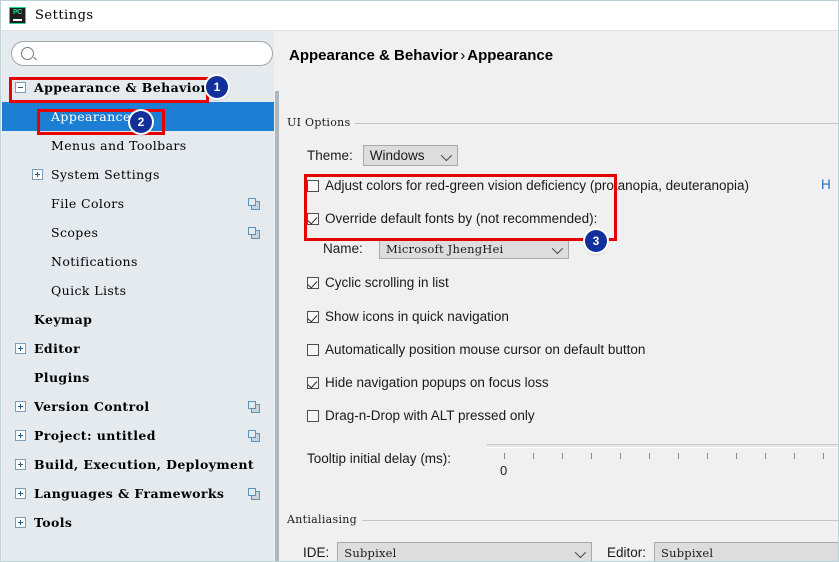 This screenshot has height=562, width=839. Describe the element at coordinates (138, 522) in the screenshot. I see `sidebar-item-tools: Tools` at that location.